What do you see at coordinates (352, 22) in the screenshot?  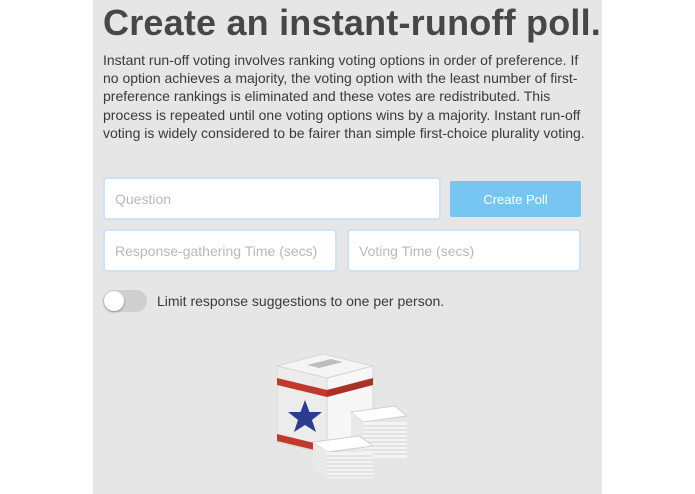 I see `page-title: Create an instant-runoff poll.` at bounding box center [352, 22].